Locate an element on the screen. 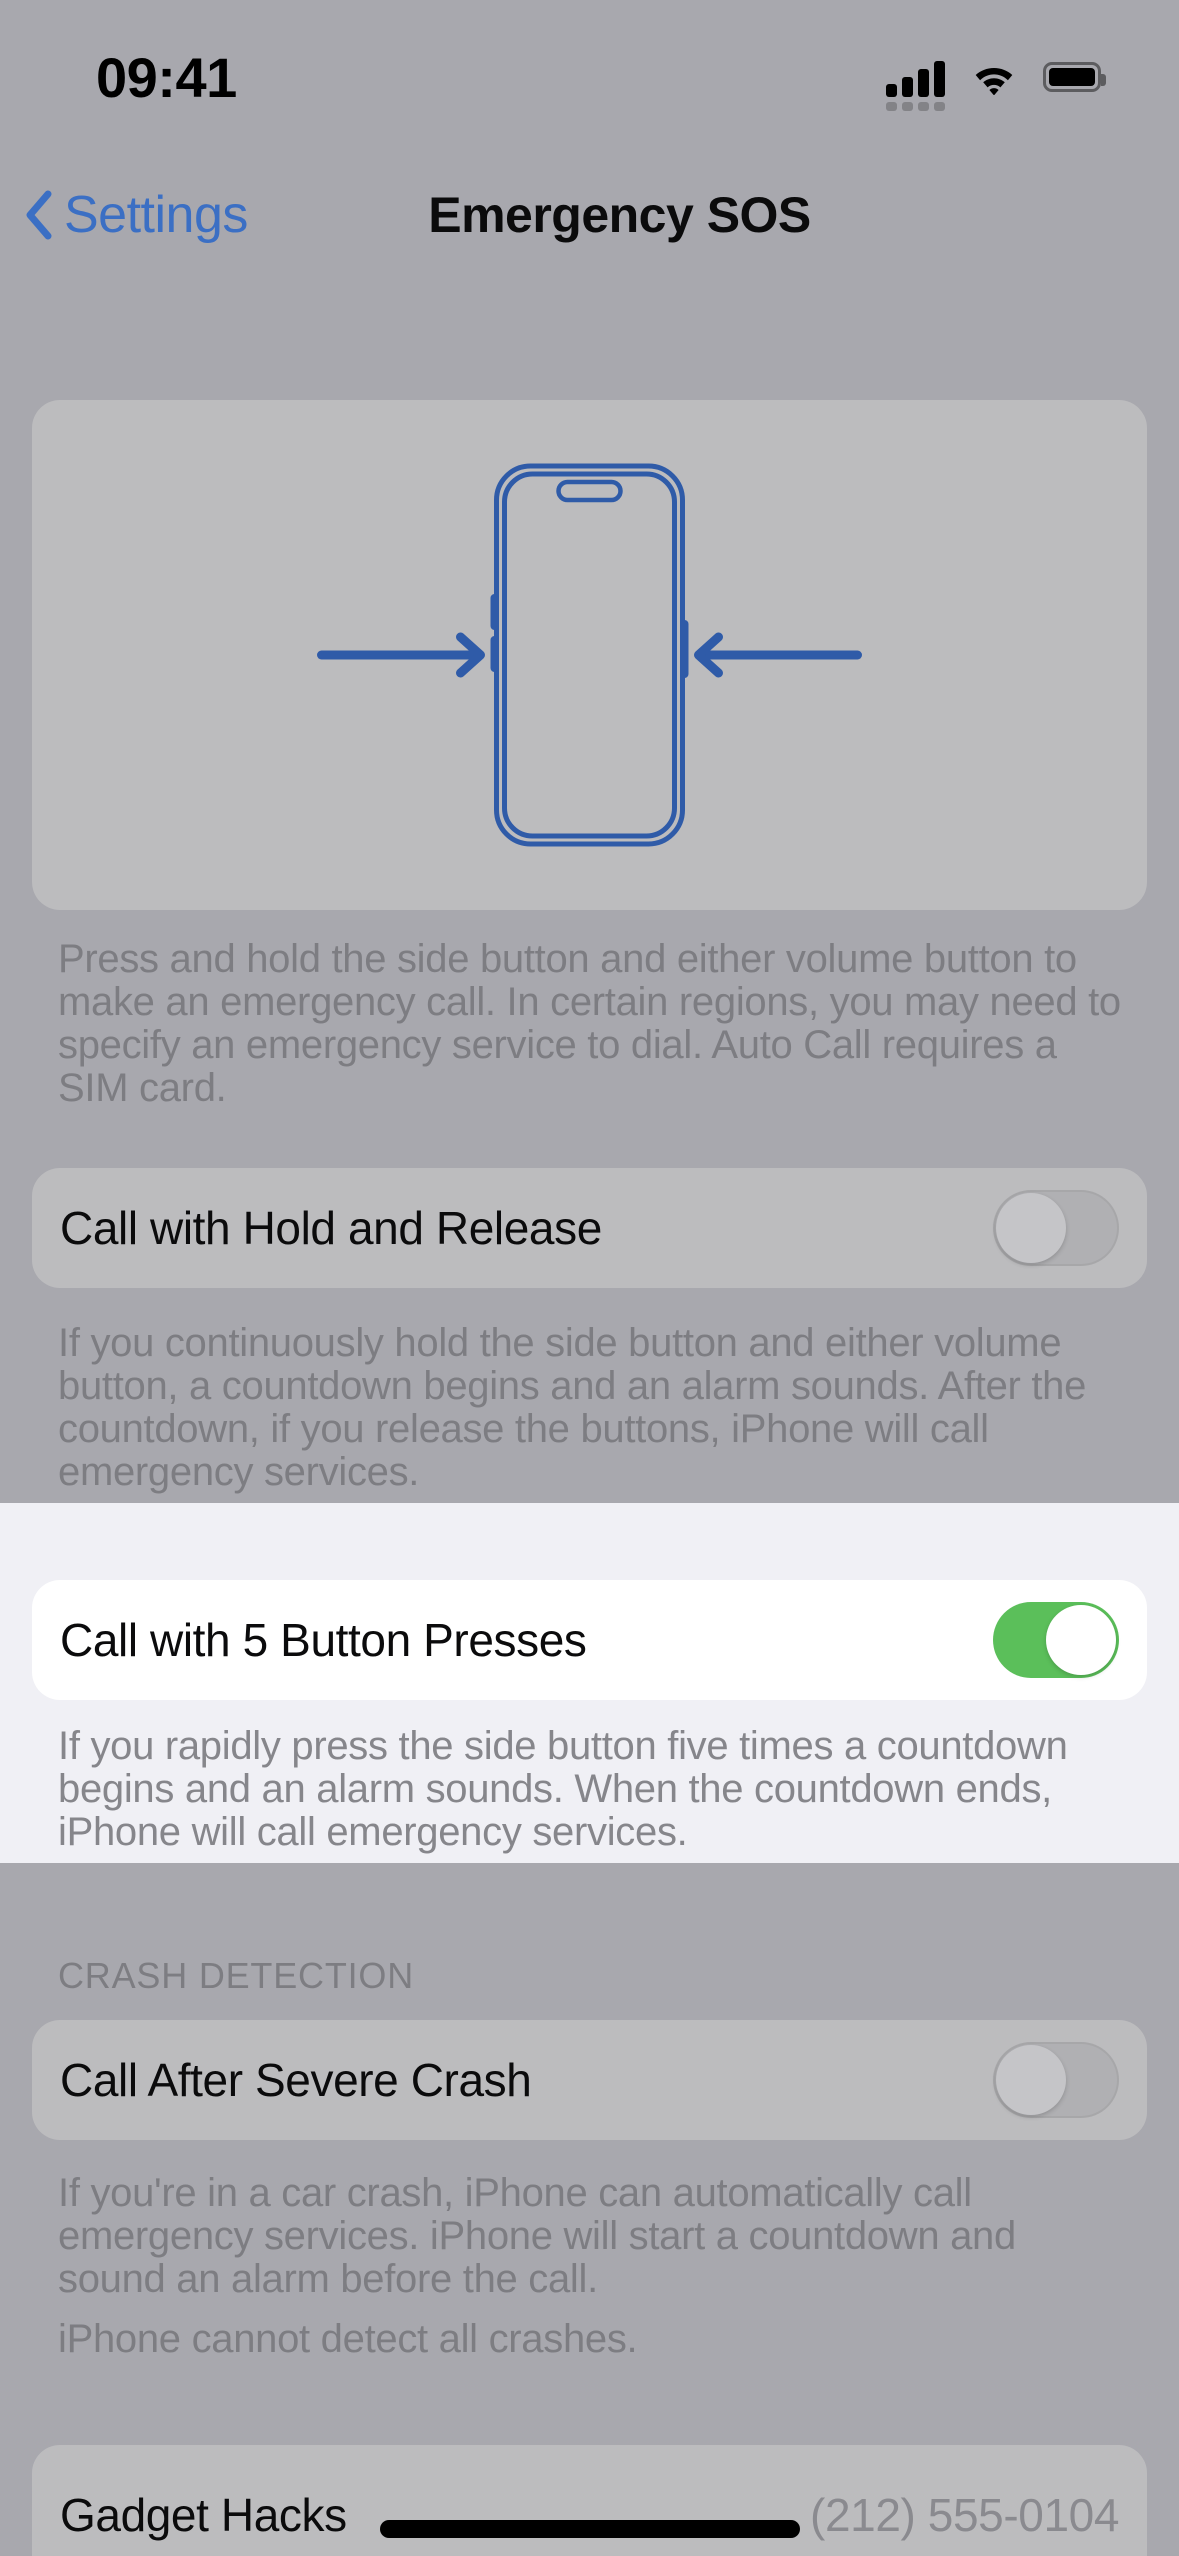 The width and height of the screenshot is (1179, 2556). row-call-with-hold-and-release: Call with Hold and Release is located at coordinates (589, 1228).